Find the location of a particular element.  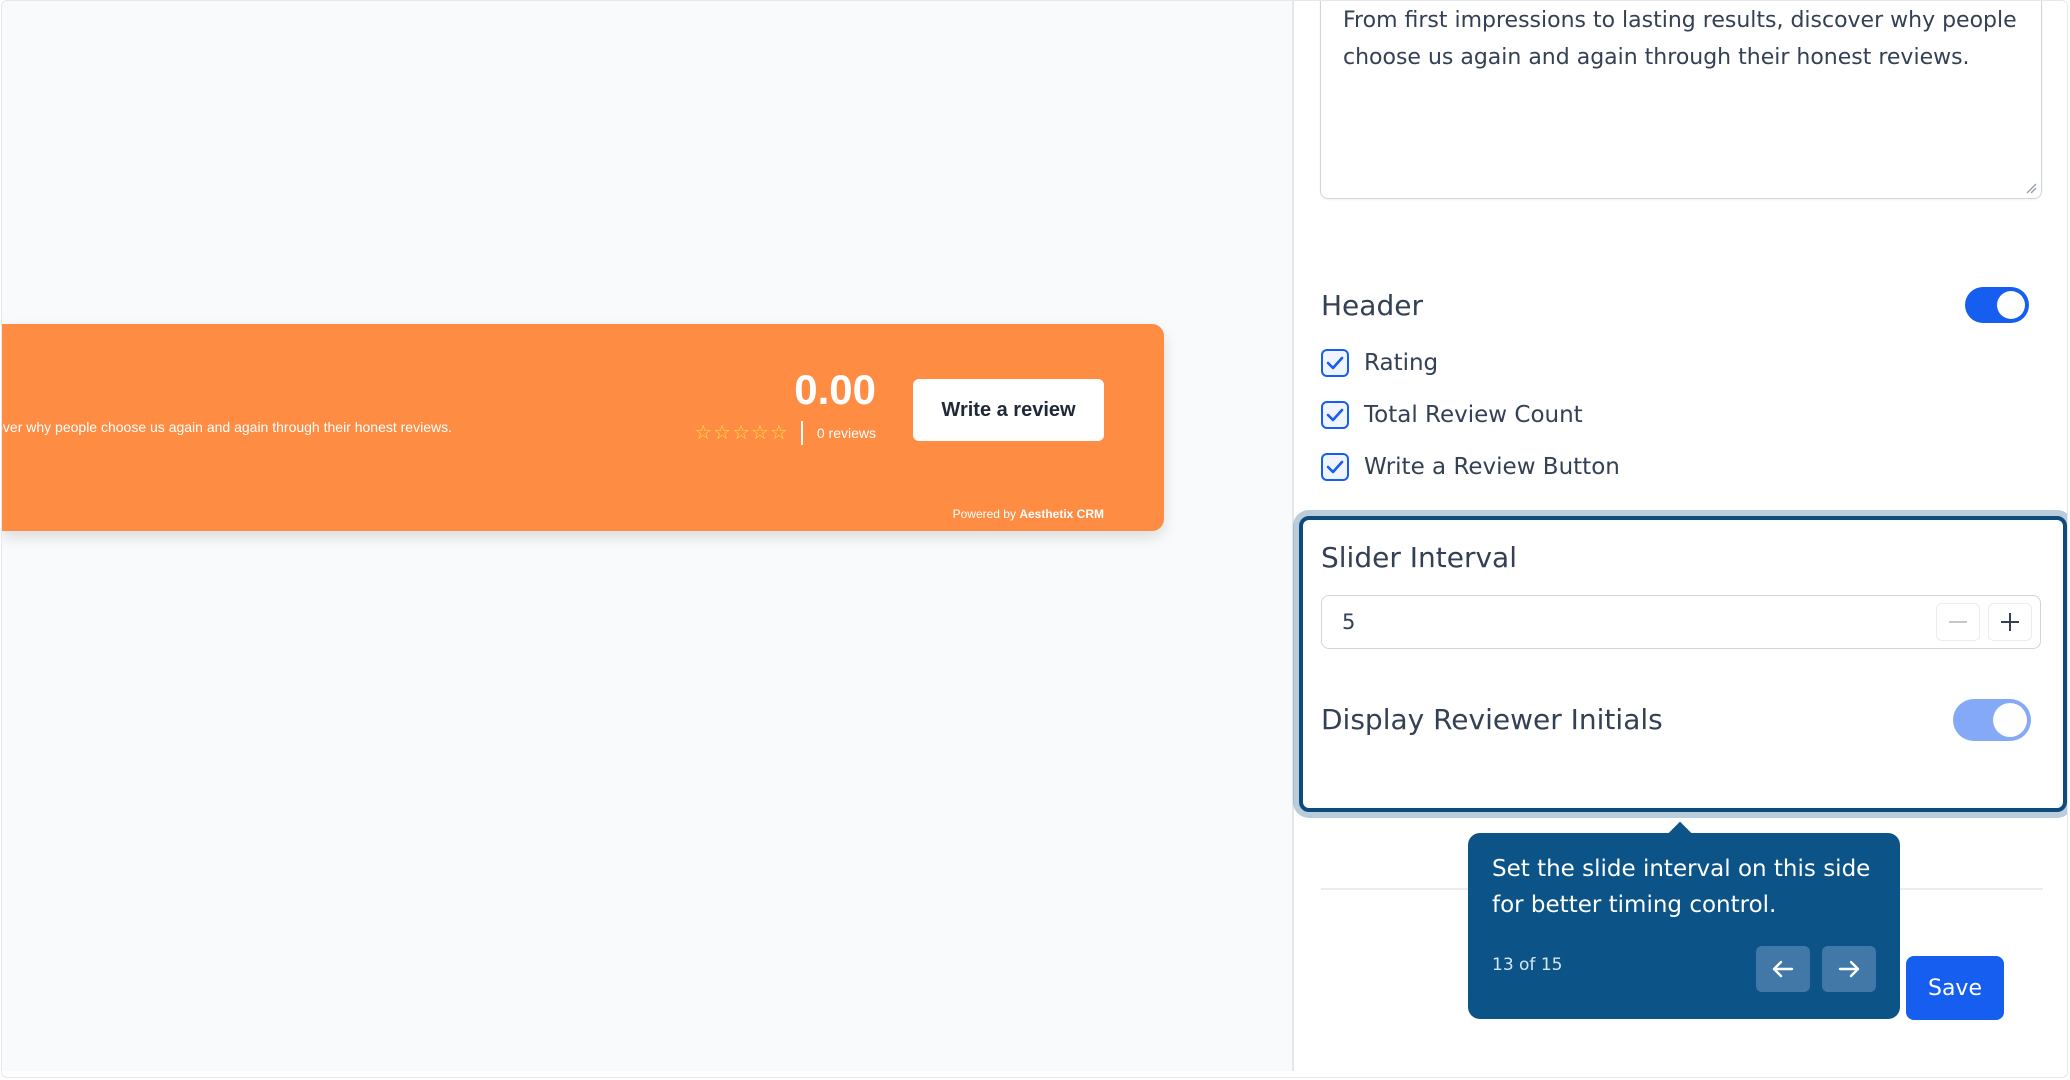

rating-value: 0.00 is located at coordinates (835, 389).